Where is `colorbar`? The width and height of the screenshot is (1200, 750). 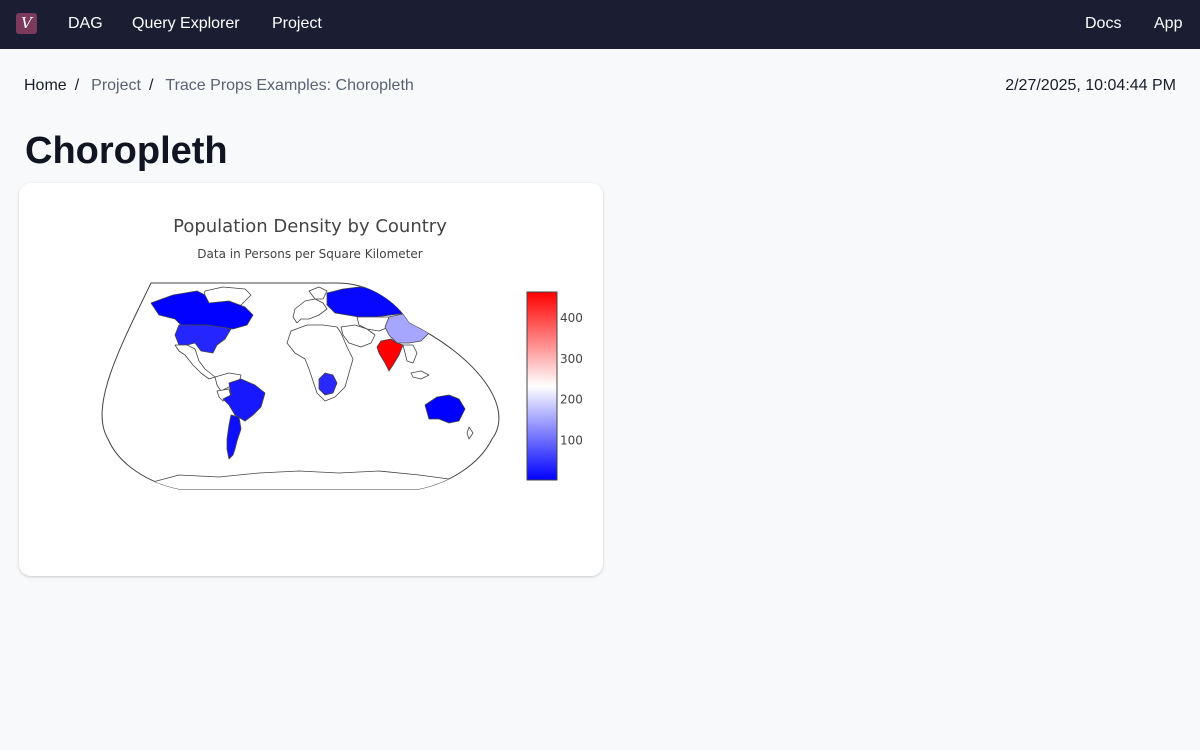 colorbar is located at coordinates (542, 386).